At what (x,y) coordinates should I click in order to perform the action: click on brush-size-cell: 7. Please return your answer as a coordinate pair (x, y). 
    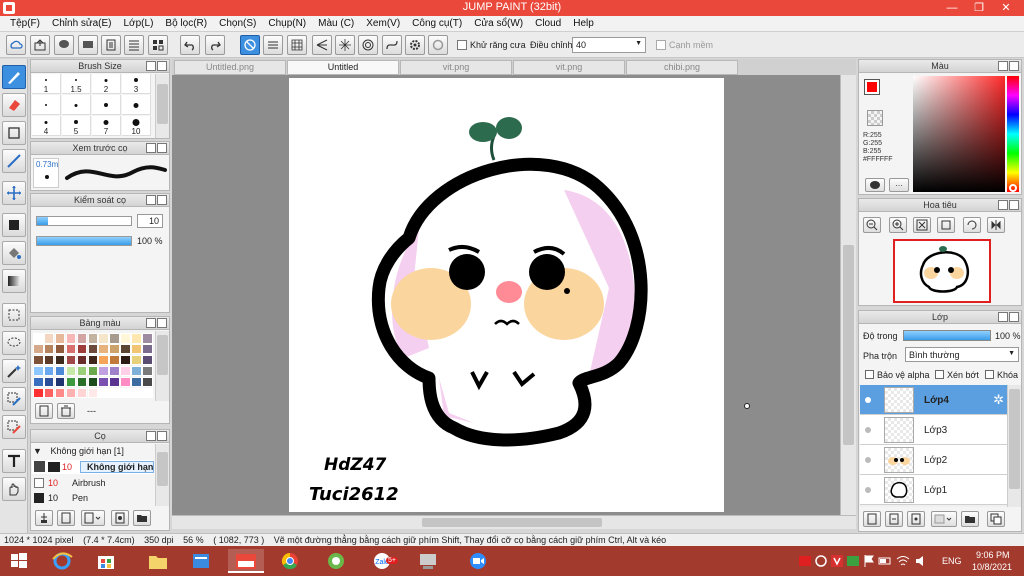
    Looking at the image, I should click on (106, 126).